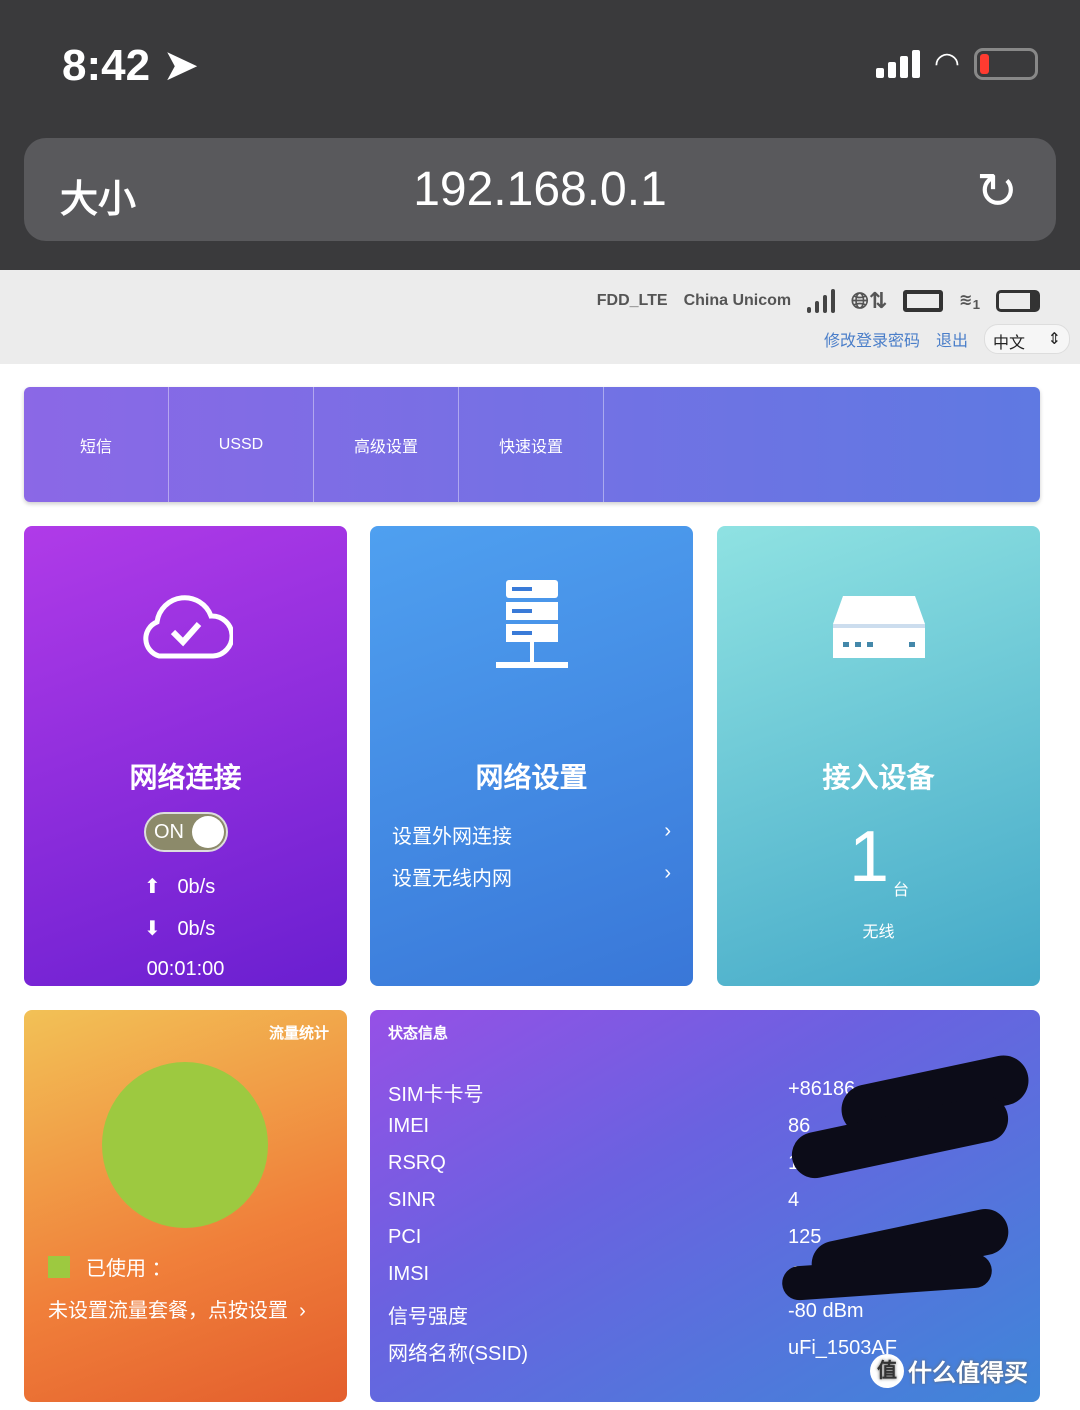 The width and height of the screenshot is (1080, 1410). I want to click on device-count: 1, so click(869, 857).